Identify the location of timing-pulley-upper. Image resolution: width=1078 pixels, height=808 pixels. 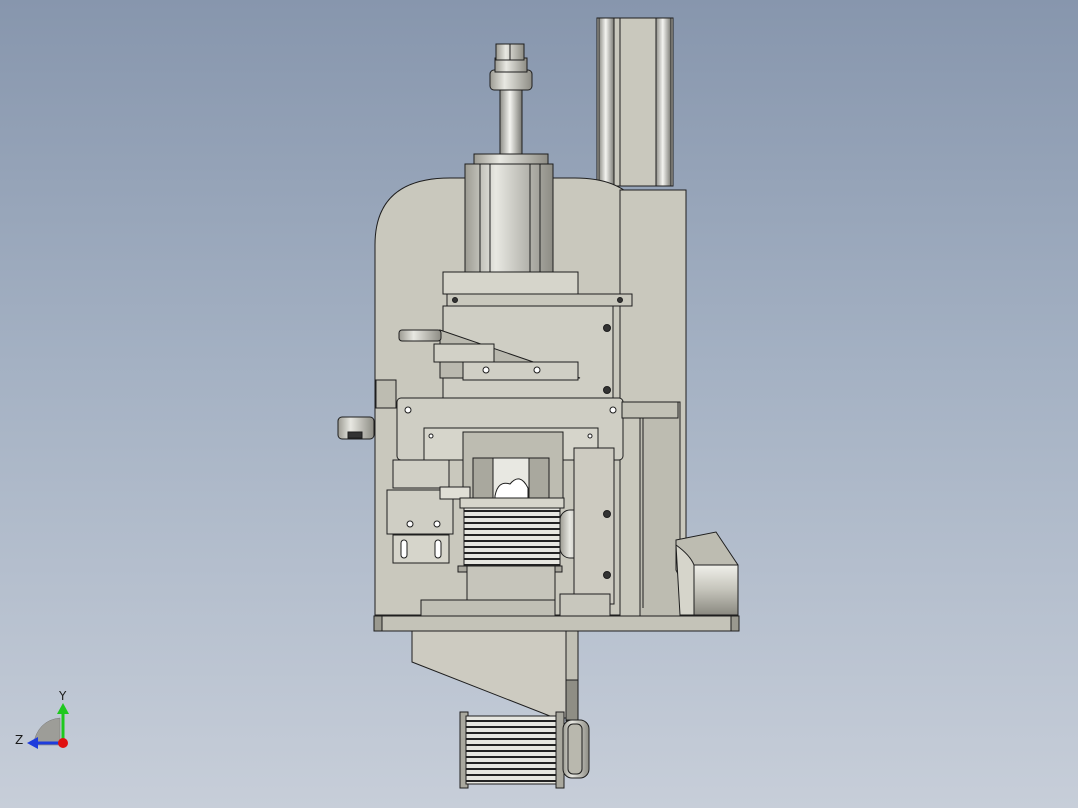
(511, 535).